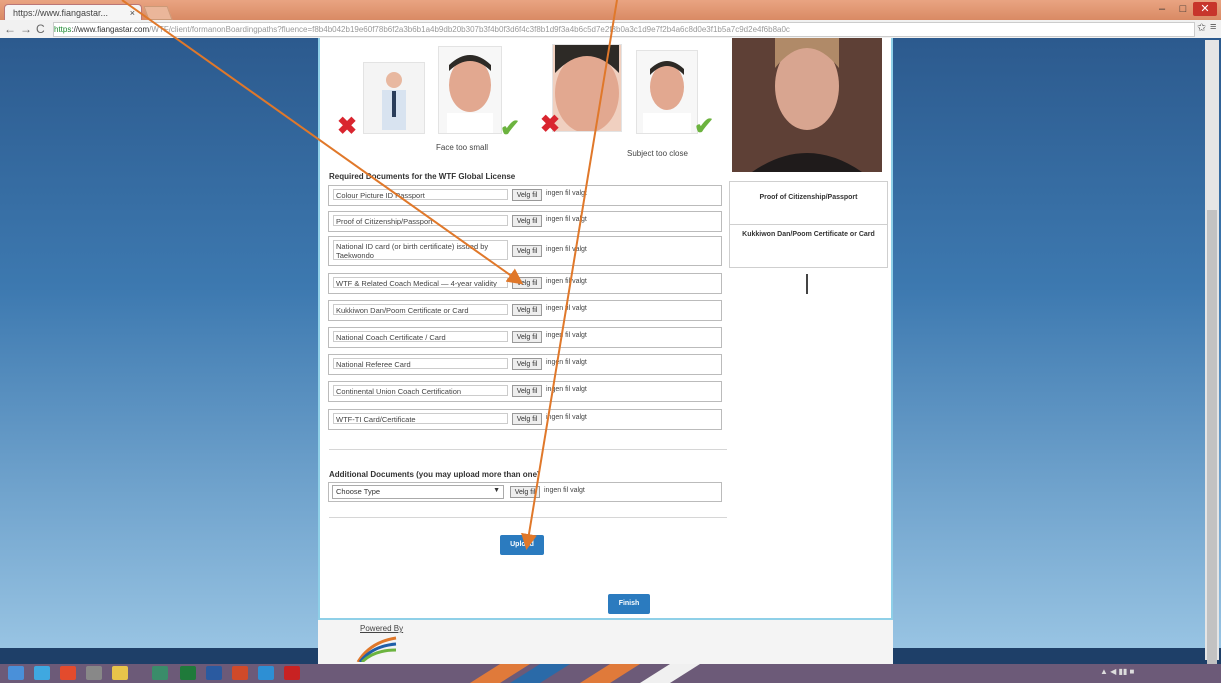 Image resolution: width=1221 pixels, height=683 pixels. I want to click on page-footer, so click(605, 641).